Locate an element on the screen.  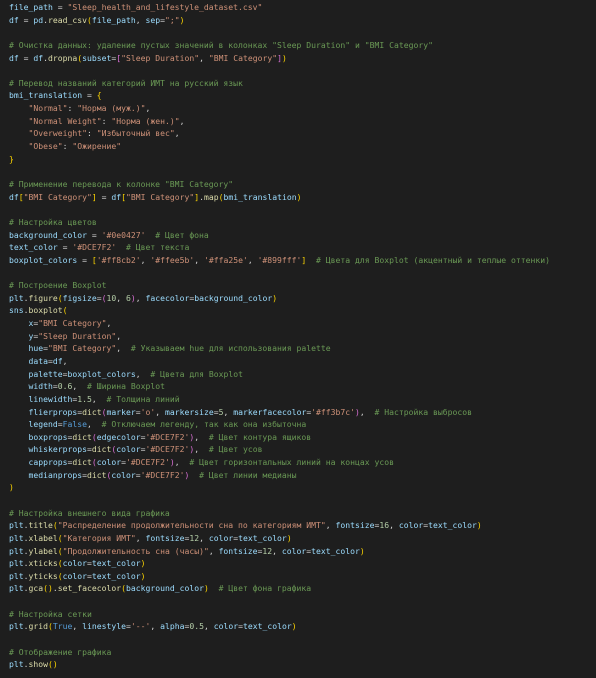
code-token: linestyle is located at coordinates (104, 626).